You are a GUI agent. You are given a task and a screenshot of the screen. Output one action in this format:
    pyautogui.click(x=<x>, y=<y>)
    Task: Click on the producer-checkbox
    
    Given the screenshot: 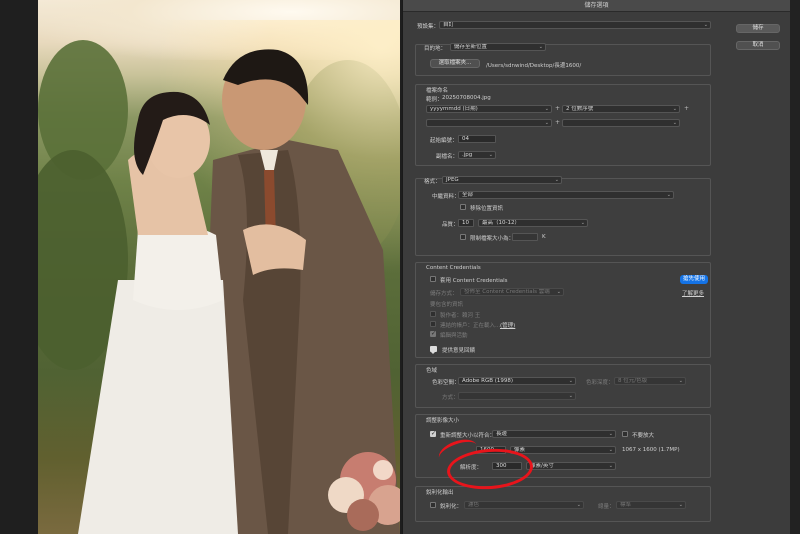 What is the action you would take?
    pyautogui.click(x=433, y=314)
    